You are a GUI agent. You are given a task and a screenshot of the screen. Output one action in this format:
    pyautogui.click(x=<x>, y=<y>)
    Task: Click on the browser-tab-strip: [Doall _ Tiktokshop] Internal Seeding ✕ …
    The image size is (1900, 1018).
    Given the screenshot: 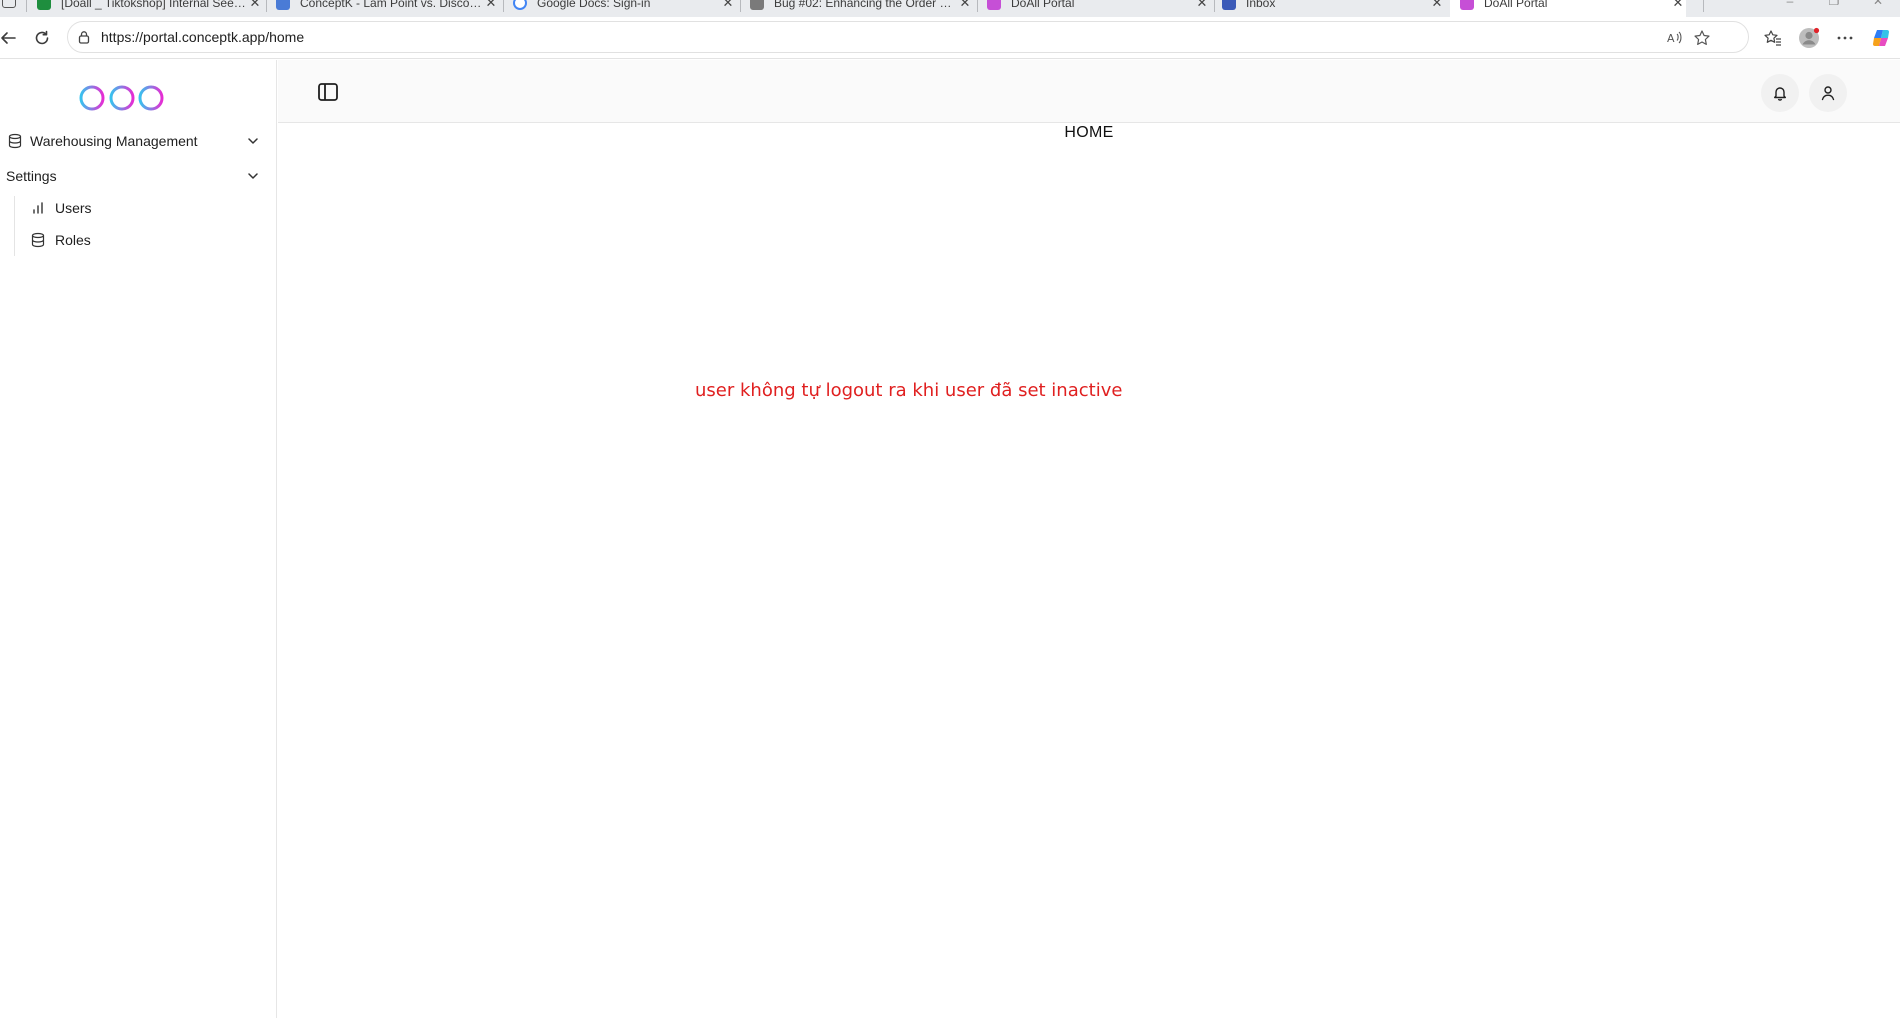 What is the action you would take?
    pyautogui.click(x=950, y=8)
    